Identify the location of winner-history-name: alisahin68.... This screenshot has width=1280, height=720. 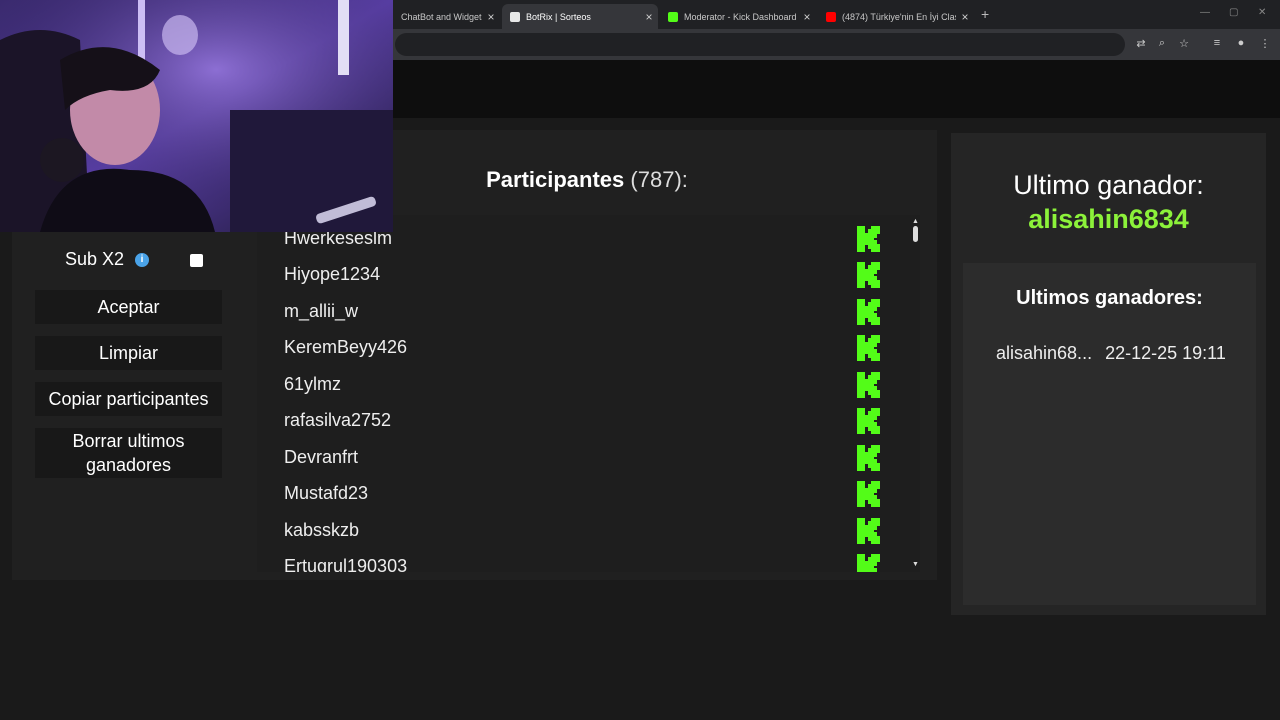
(1044, 353).